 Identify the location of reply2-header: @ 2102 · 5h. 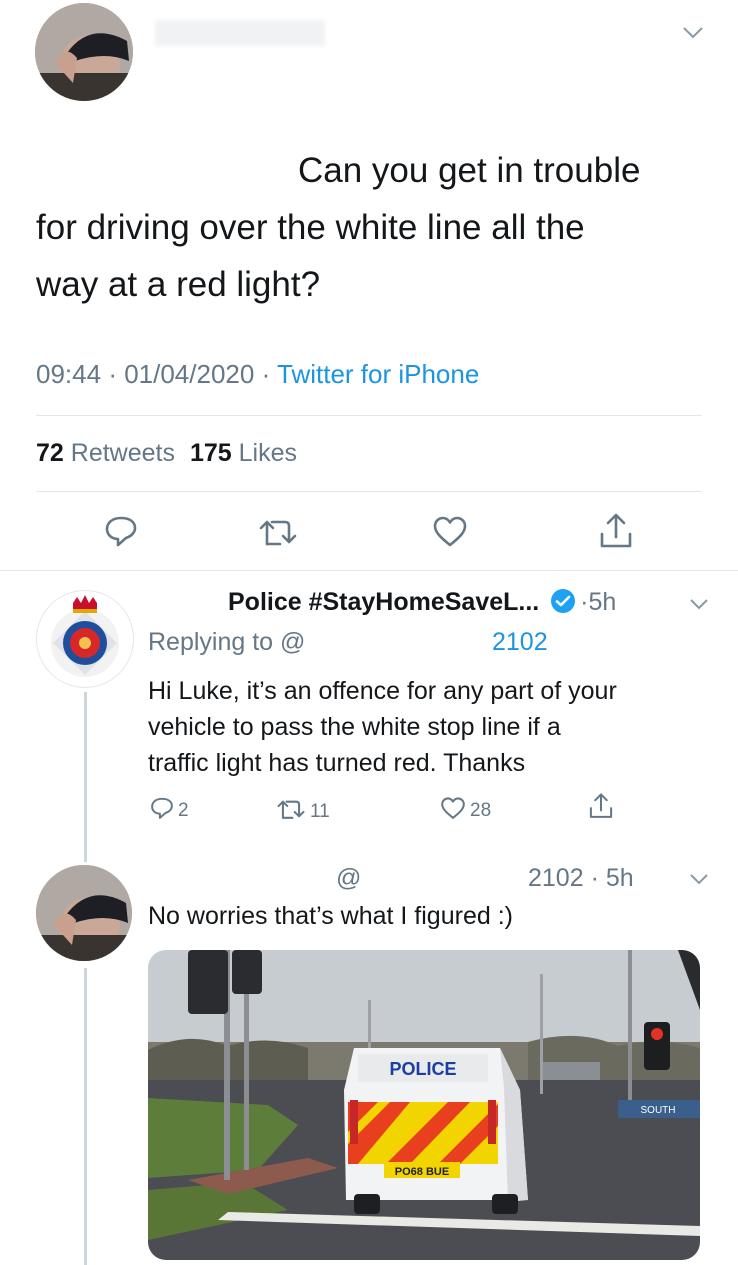
(398, 879).